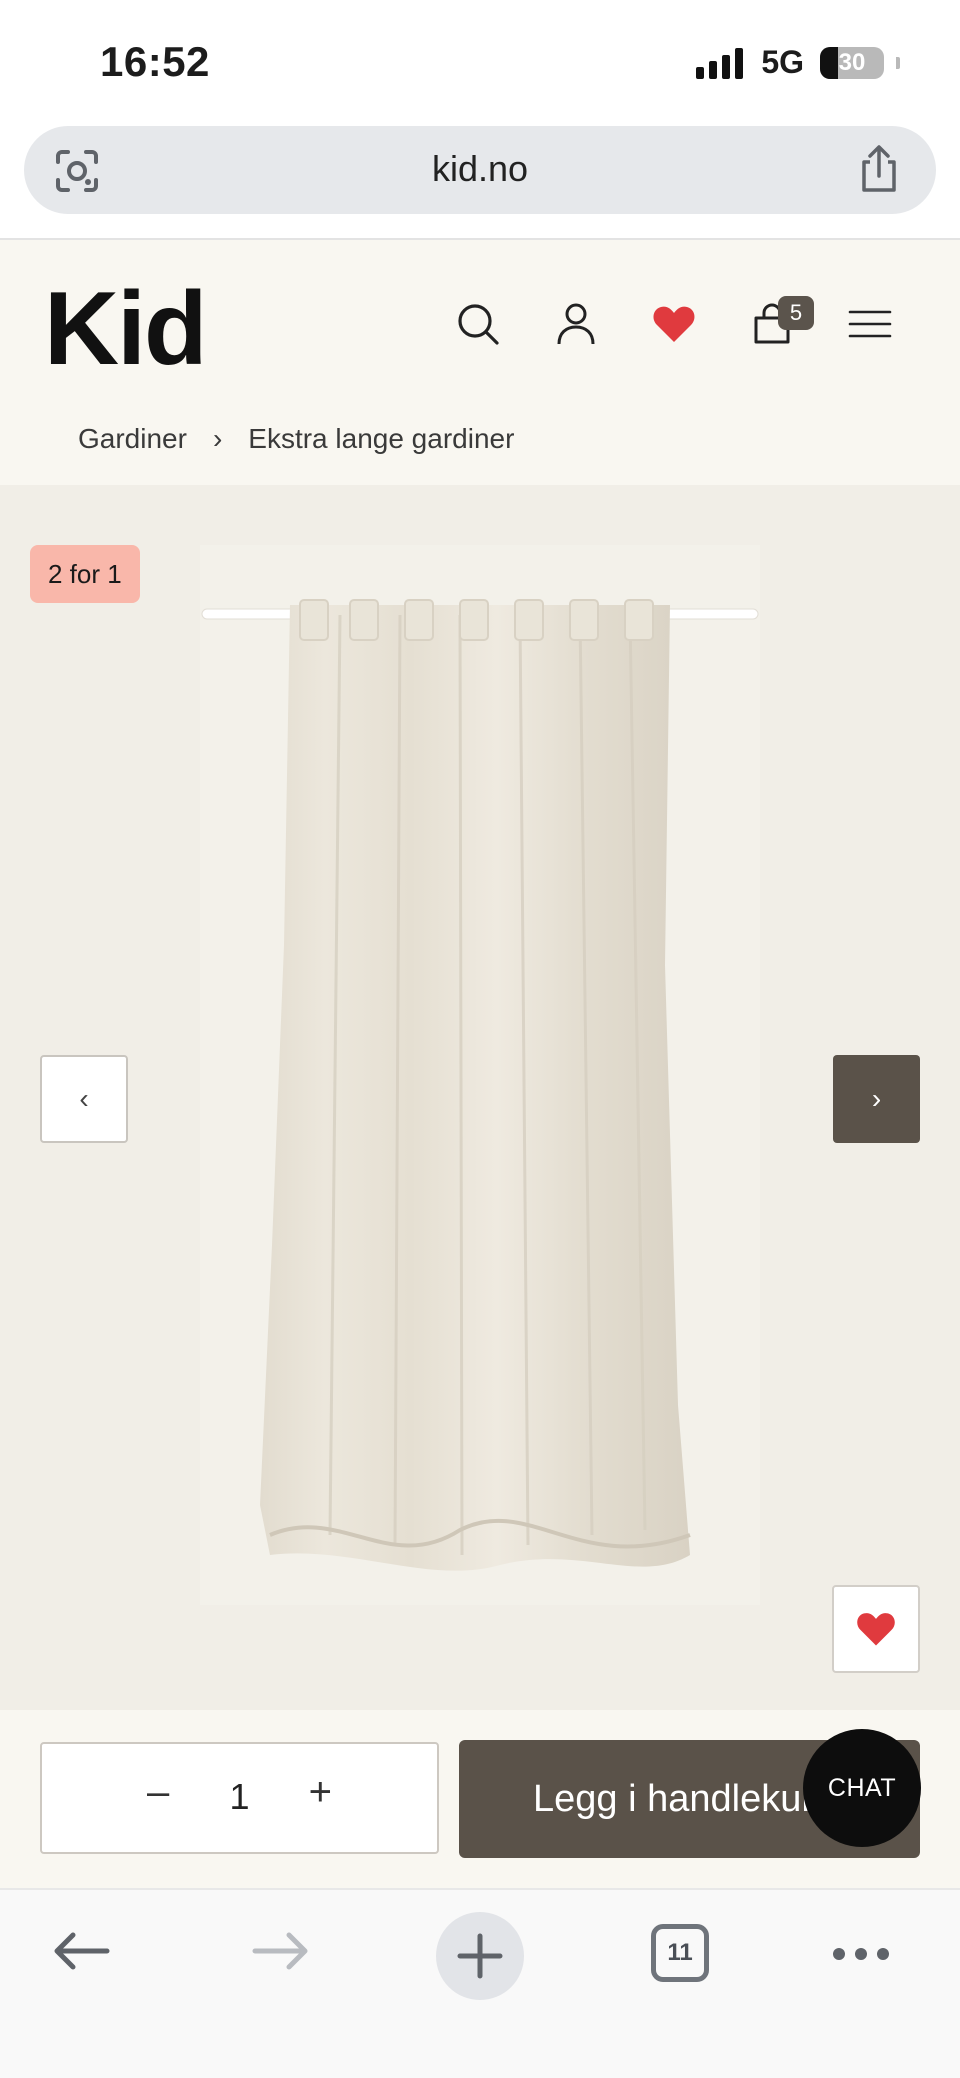 This screenshot has height=2078, width=960. I want to click on previous-image-button: ‹, so click(84, 1099).